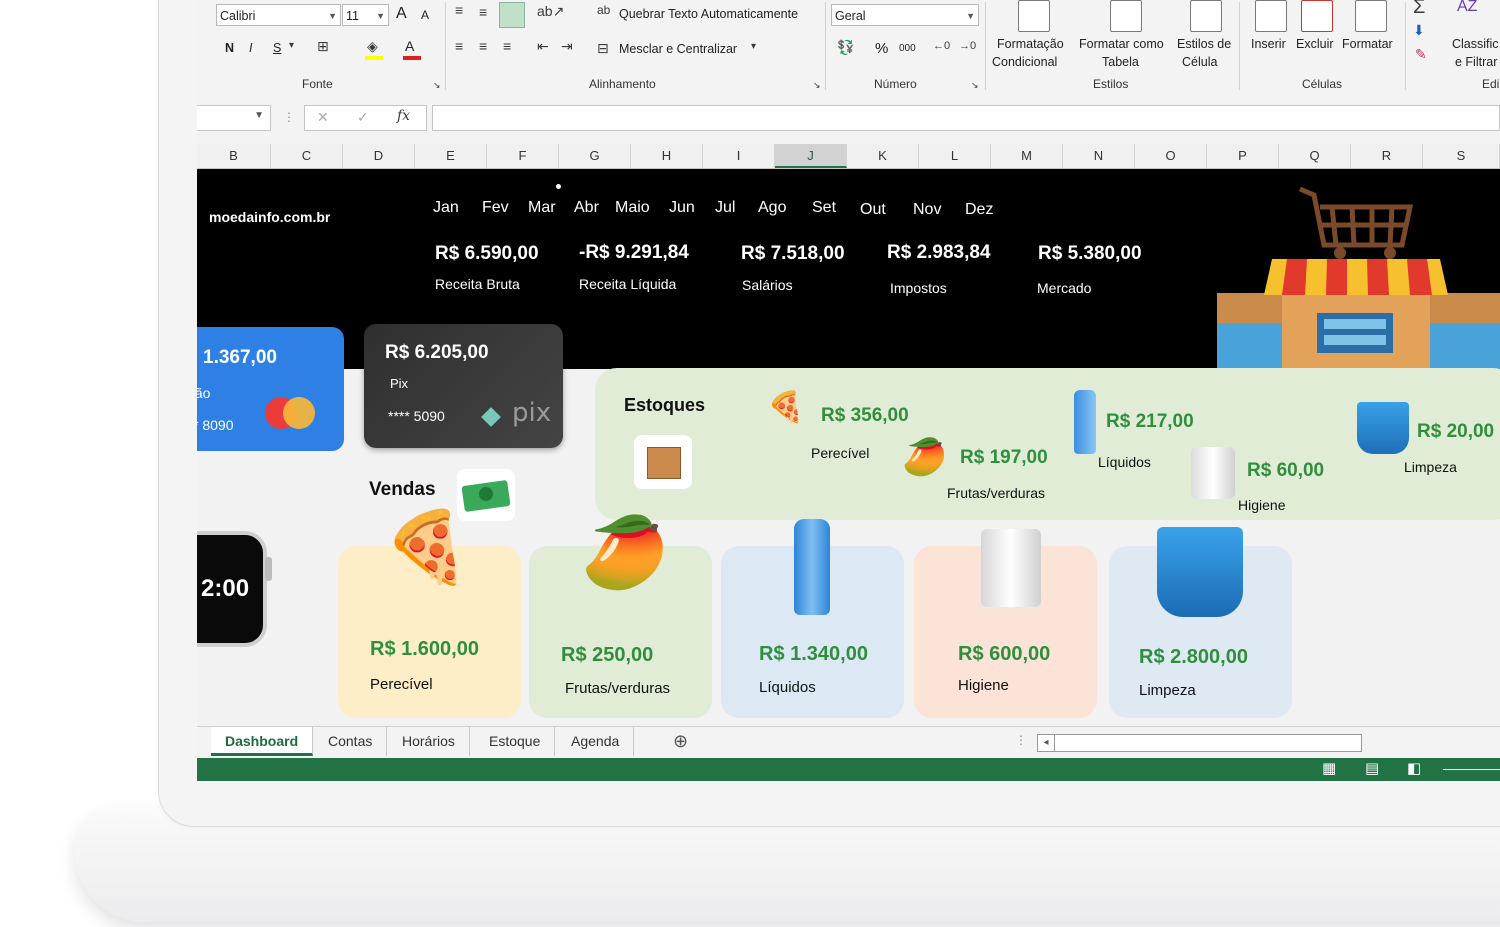 This screenshot has height=927, width=1500. What do you see at coordinates (1419, 30) in the screenshot?
I see `fill-down-icon: ⬇` at bounding box center [1419, 30].